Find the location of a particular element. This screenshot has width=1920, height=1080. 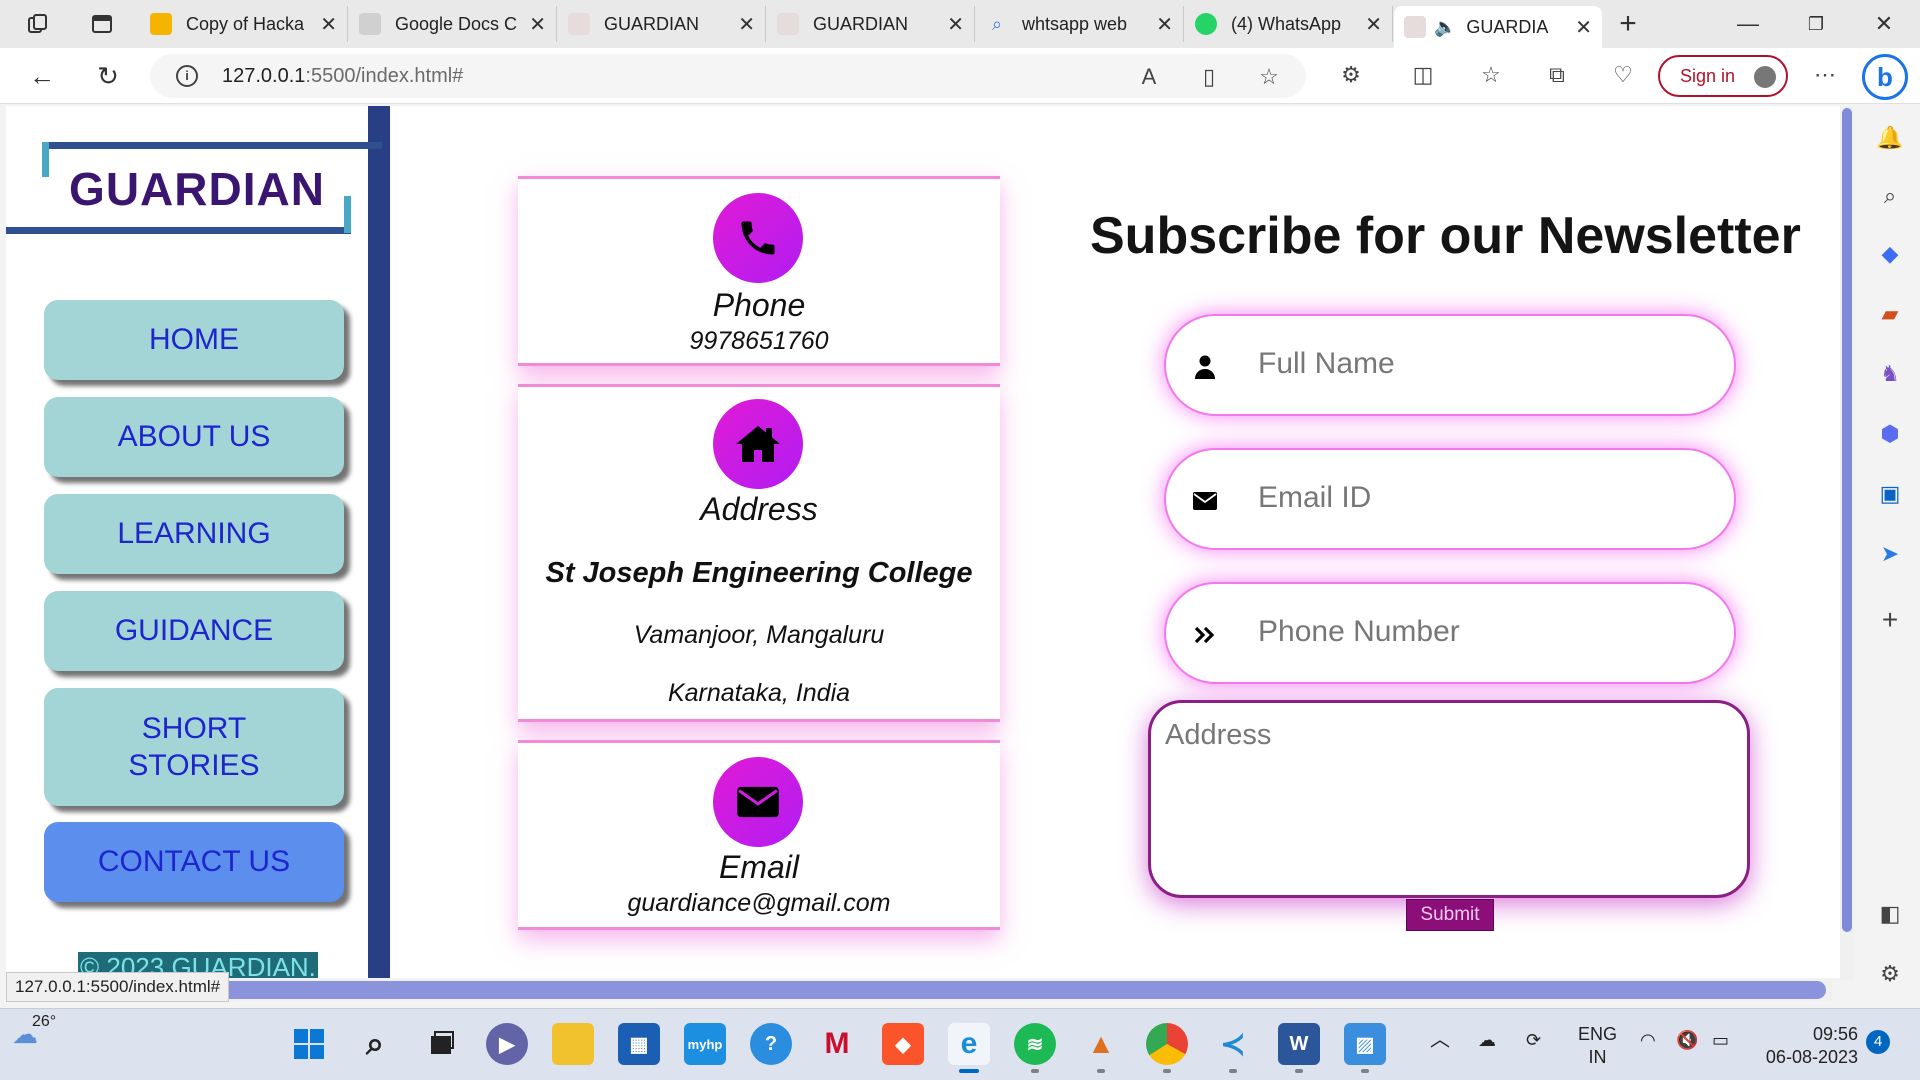

status-bar-url: 127.0.0.1:5500/index.html# is located at coordinates (118, 987).